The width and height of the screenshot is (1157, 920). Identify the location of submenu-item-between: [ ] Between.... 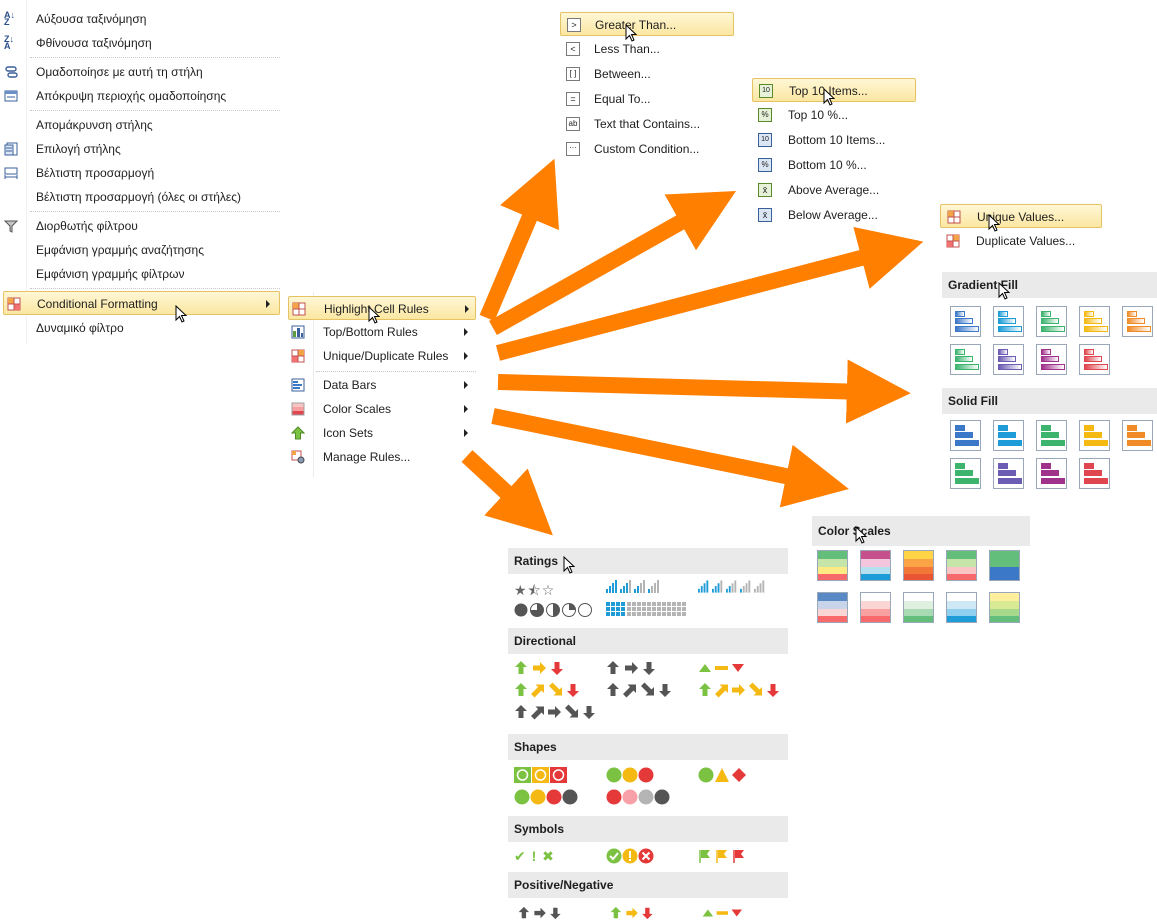
(647, 74).